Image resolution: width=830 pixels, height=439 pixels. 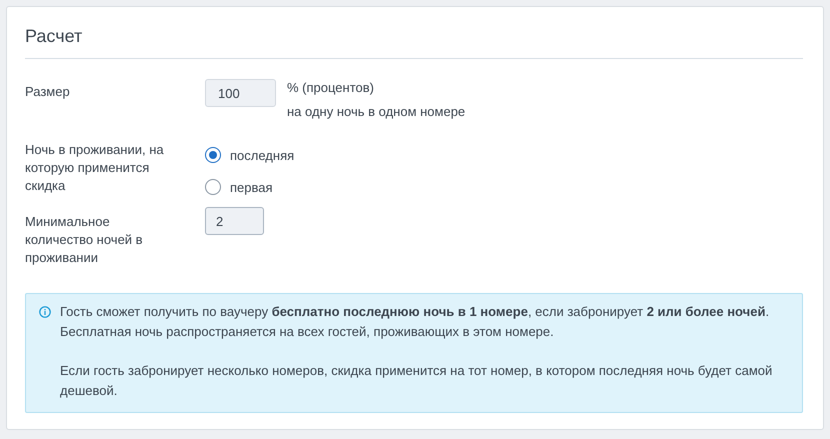 I want to click on info-text: Если гость забронирует несколько номеров, скидка применится на тот номер, в котором последняя ночь будет самой дешевой., so click(x=417, y=381).